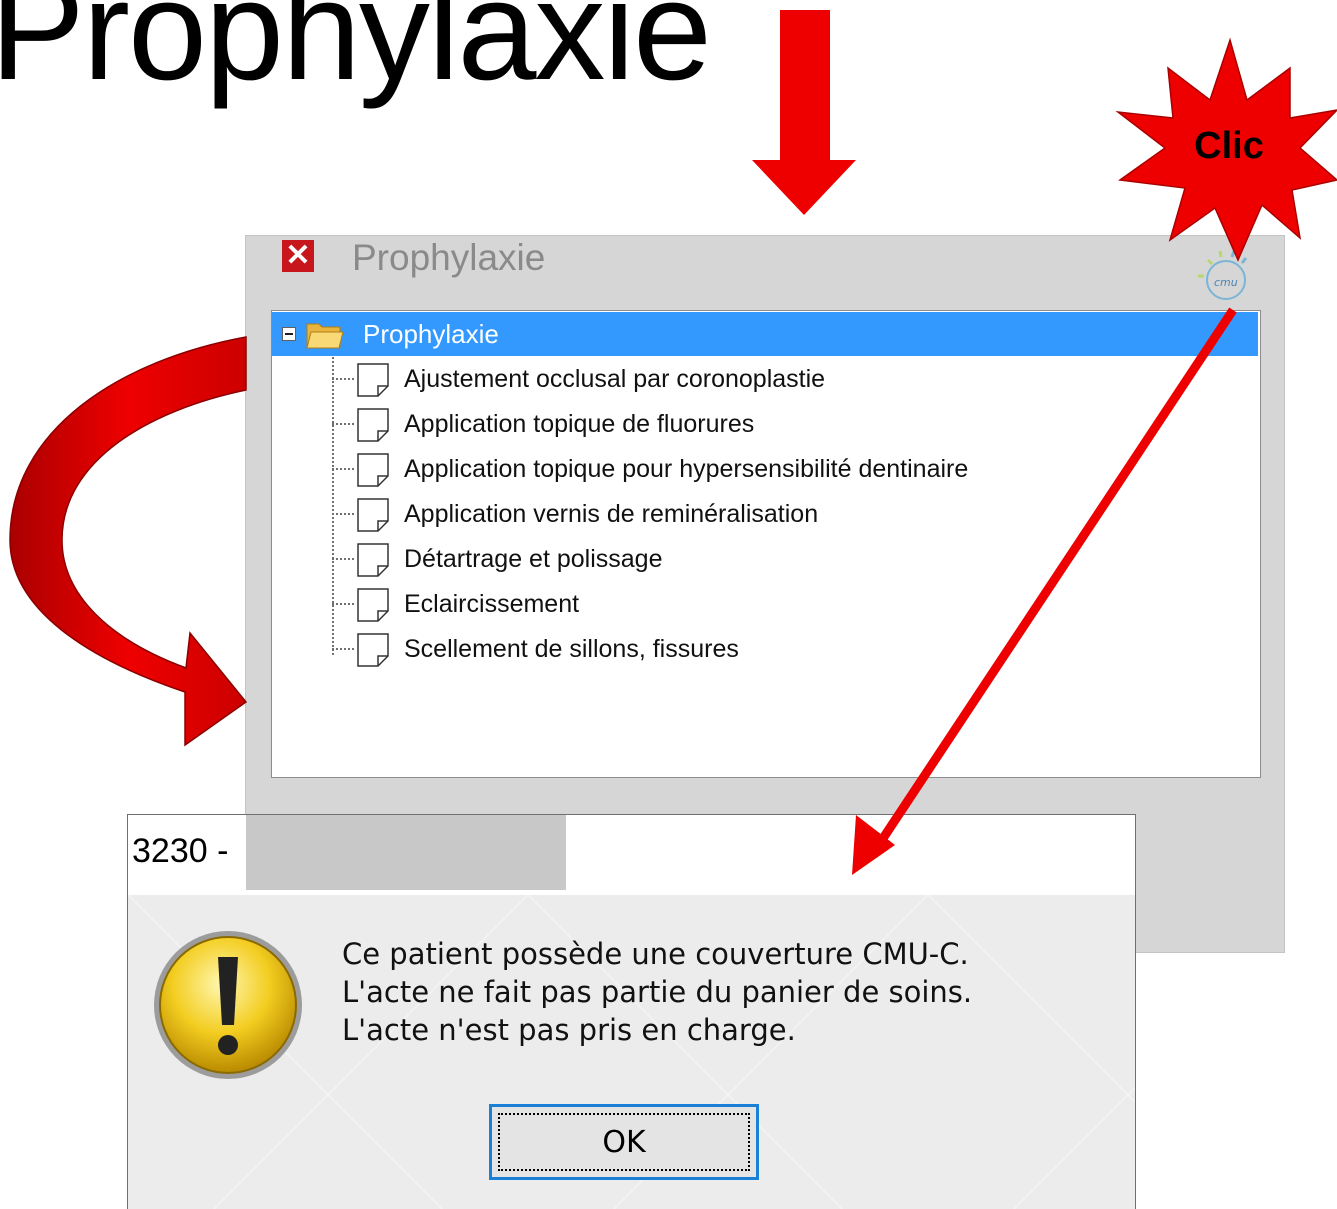 Image resolution: width=1337 pixels, height=1209 pixels. What do you see at coordinates (1052, 582) in the screenshot?
I see `diagonal-arrow-icon` at bounding box center [1052, 582].